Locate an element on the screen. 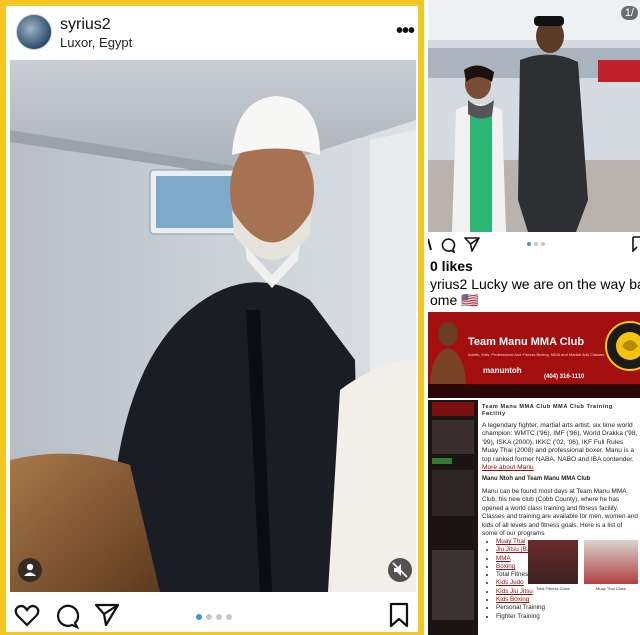 This screenshot has height=635, width=640. fighter-photo is located at coordinates (448, 353).